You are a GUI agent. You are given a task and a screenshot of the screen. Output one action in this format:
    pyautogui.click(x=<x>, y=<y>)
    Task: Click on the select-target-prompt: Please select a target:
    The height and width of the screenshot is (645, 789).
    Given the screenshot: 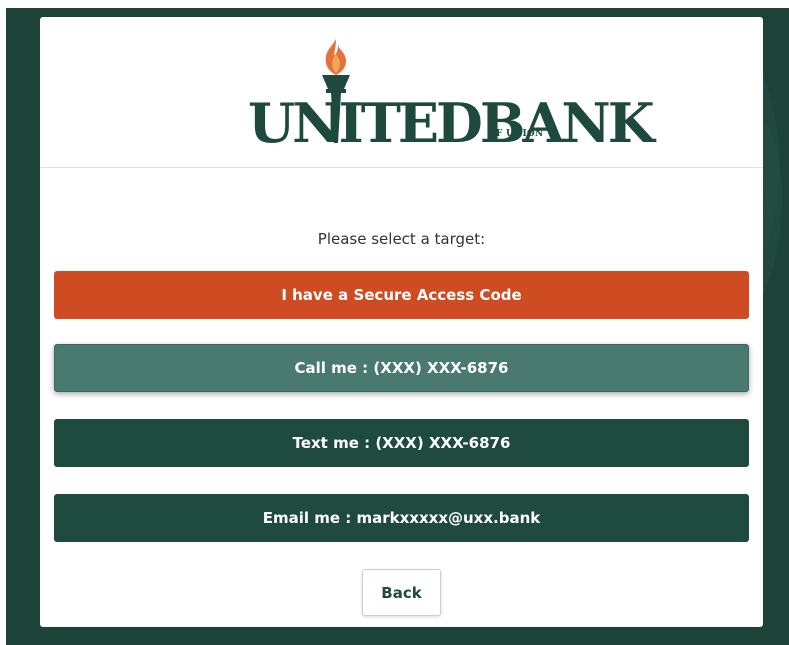 What is the action you would take?
    pyautogui.click(x=401, y=239)
    